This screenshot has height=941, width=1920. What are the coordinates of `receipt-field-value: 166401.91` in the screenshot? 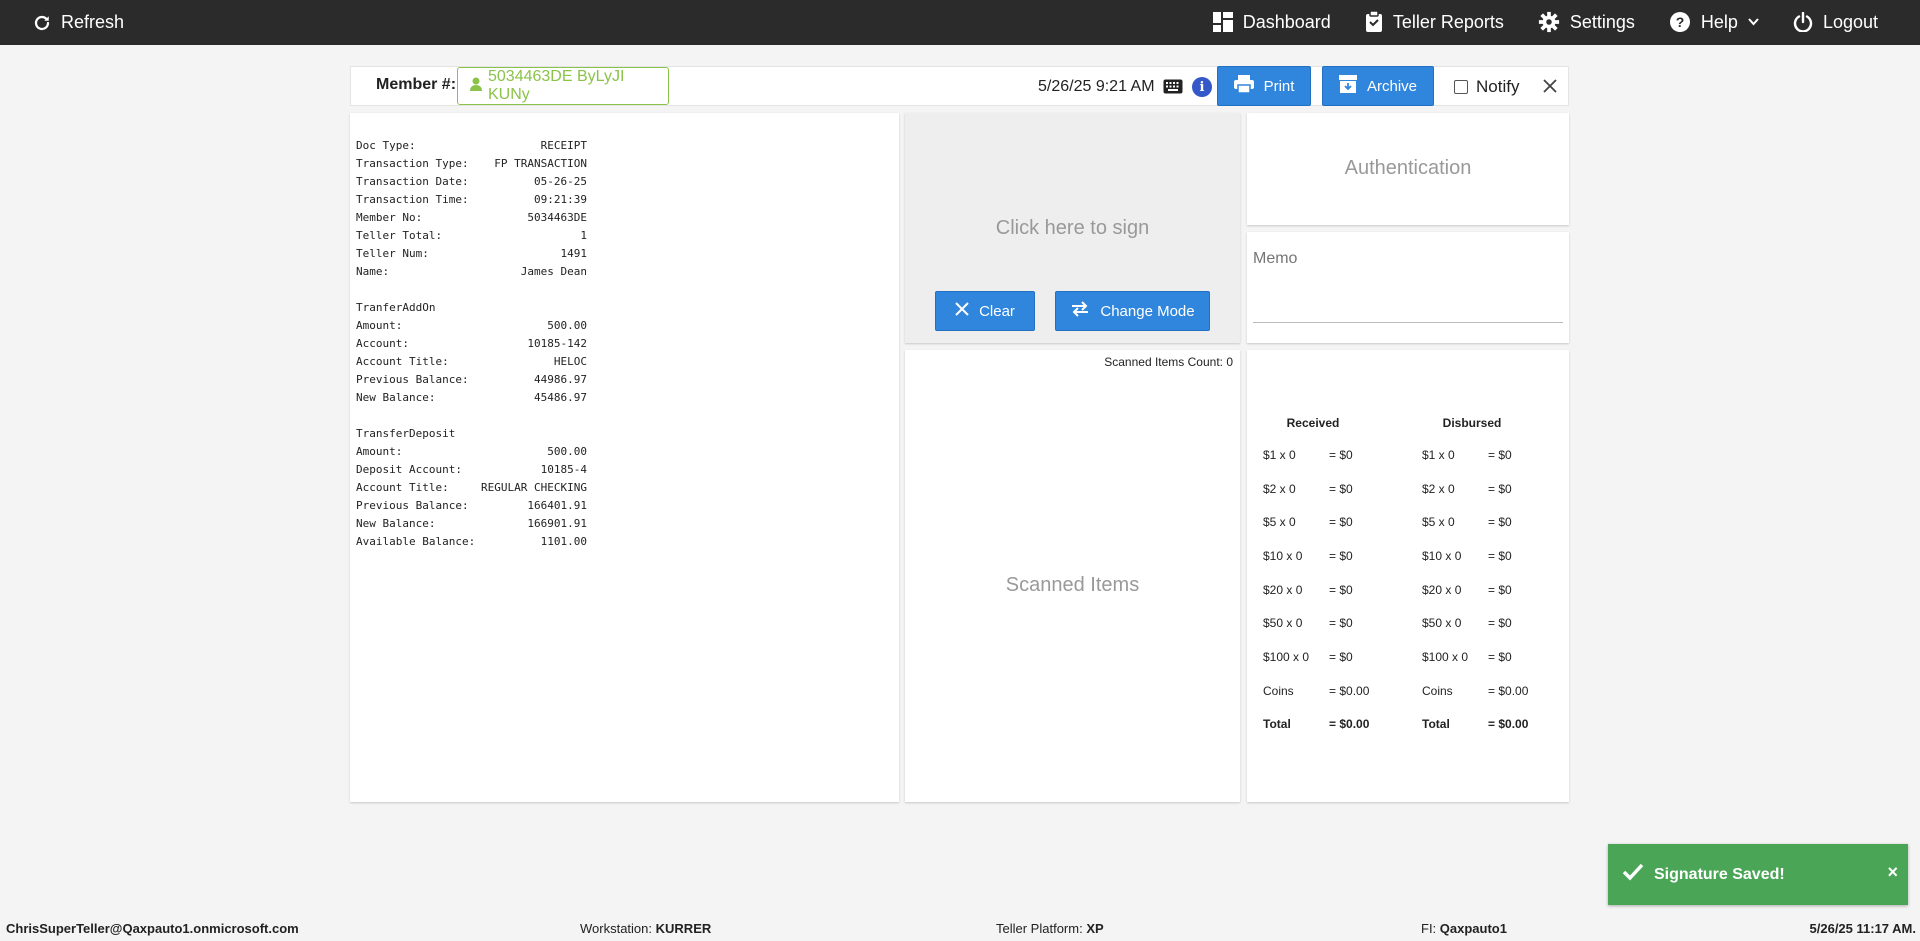 It's located at (557, 505).